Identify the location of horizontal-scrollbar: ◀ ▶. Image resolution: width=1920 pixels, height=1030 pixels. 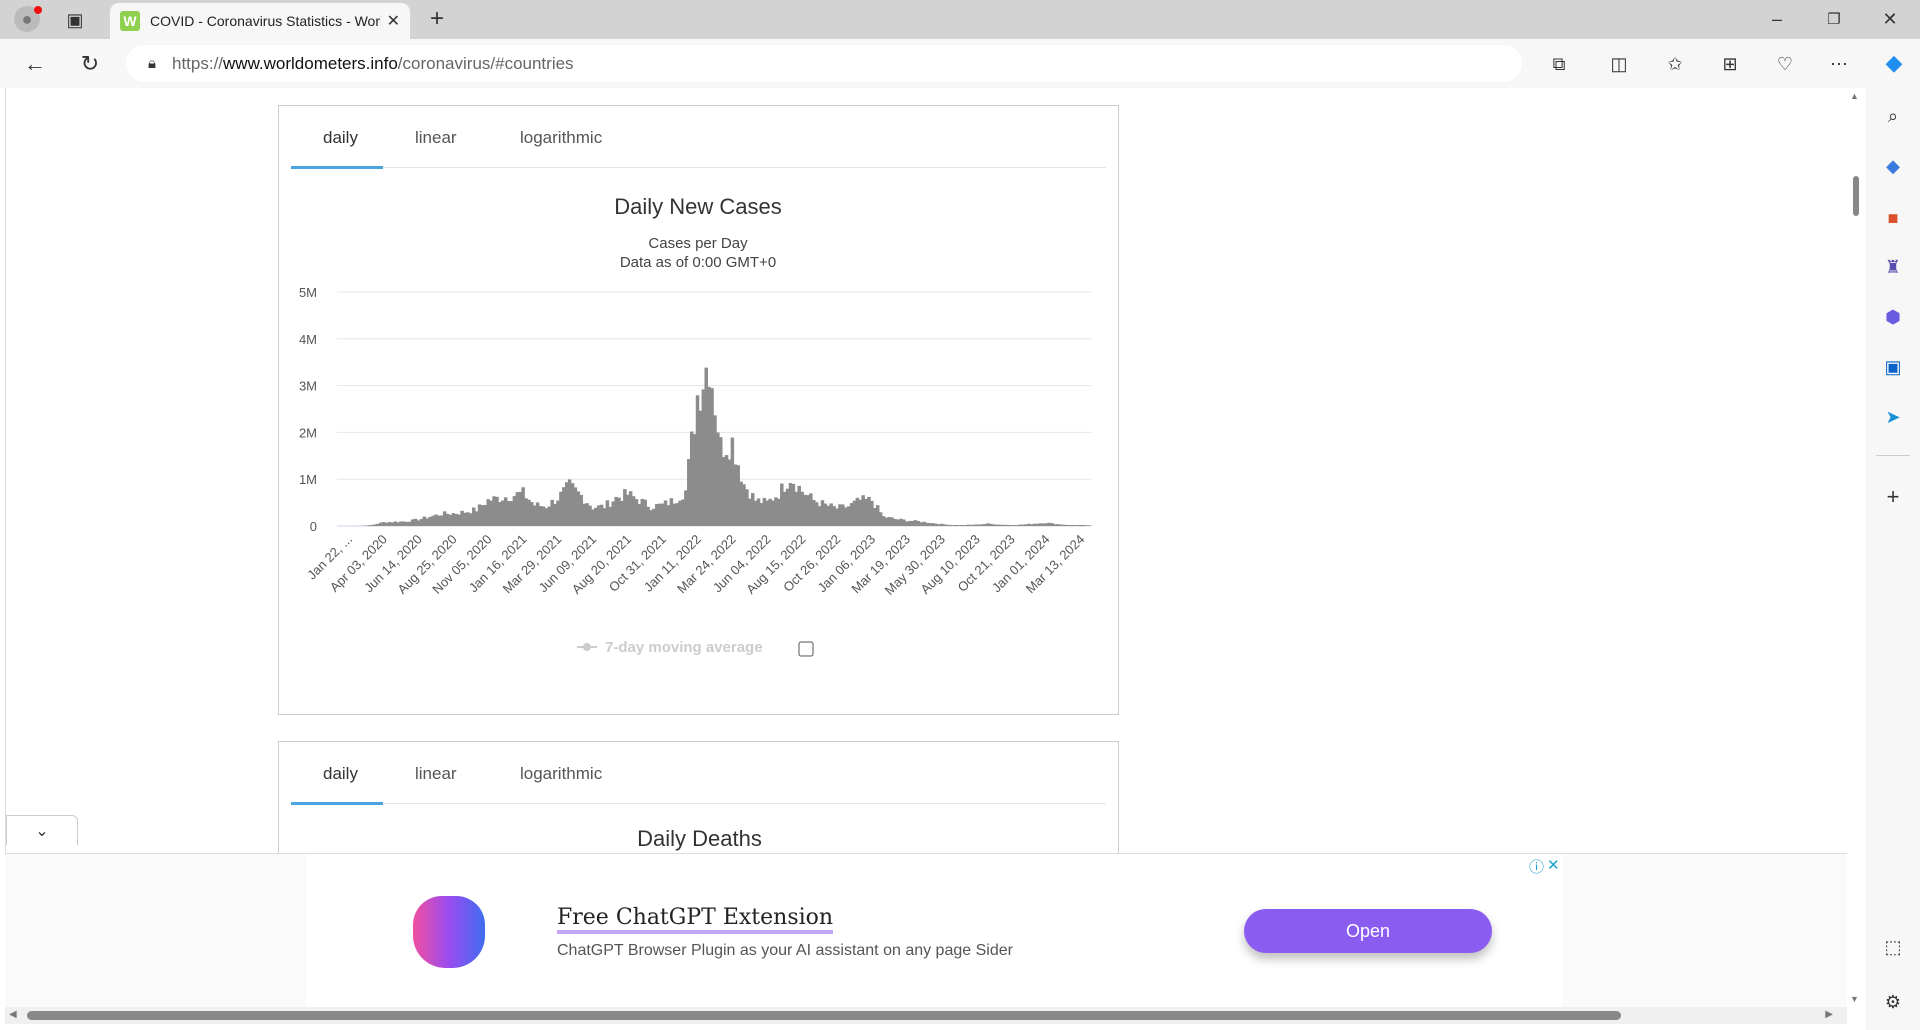
(926, 1015).